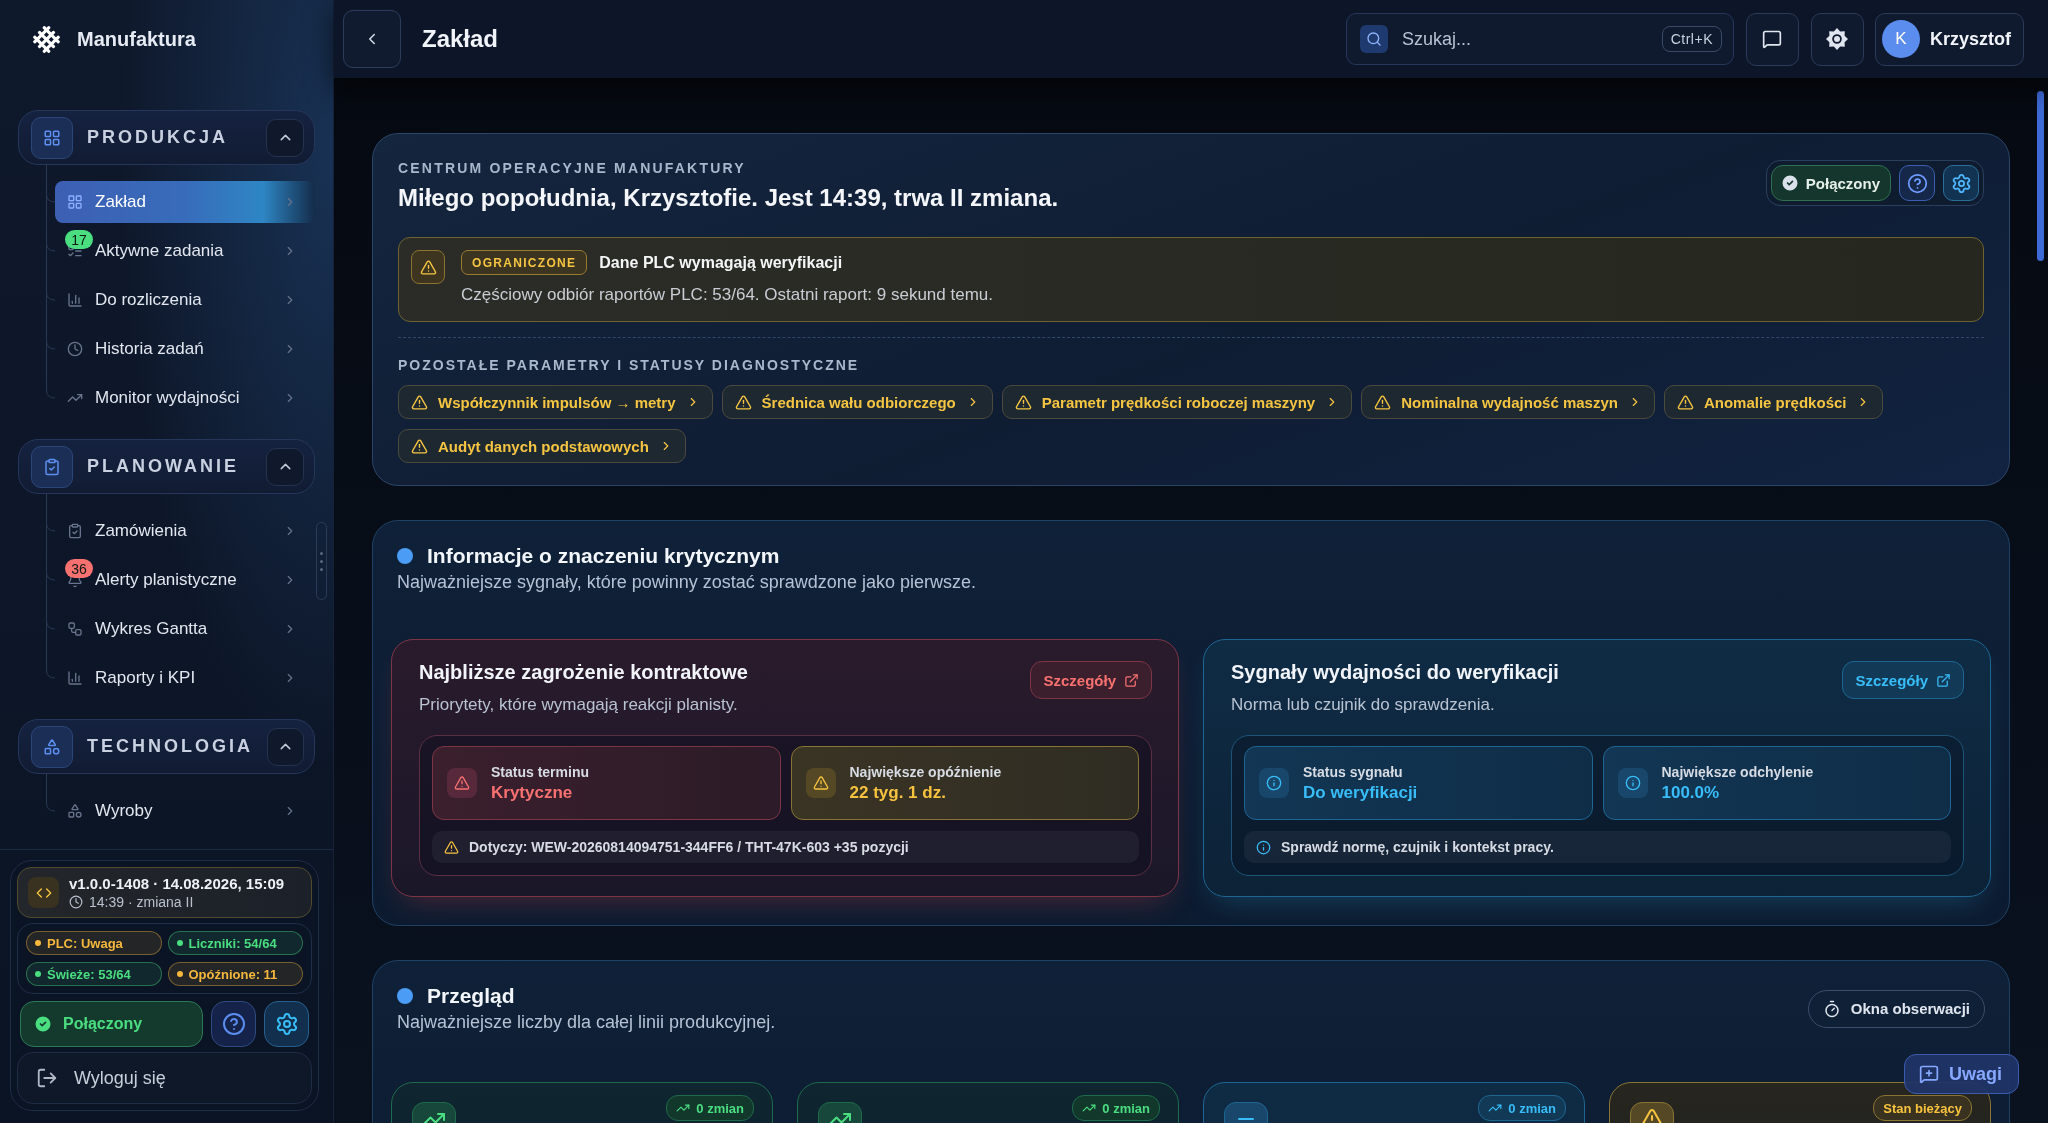 The height and width of the screenshot is (1123, 2048). I want to click on nav-item: Wykres Gantta, so click(185, 629).